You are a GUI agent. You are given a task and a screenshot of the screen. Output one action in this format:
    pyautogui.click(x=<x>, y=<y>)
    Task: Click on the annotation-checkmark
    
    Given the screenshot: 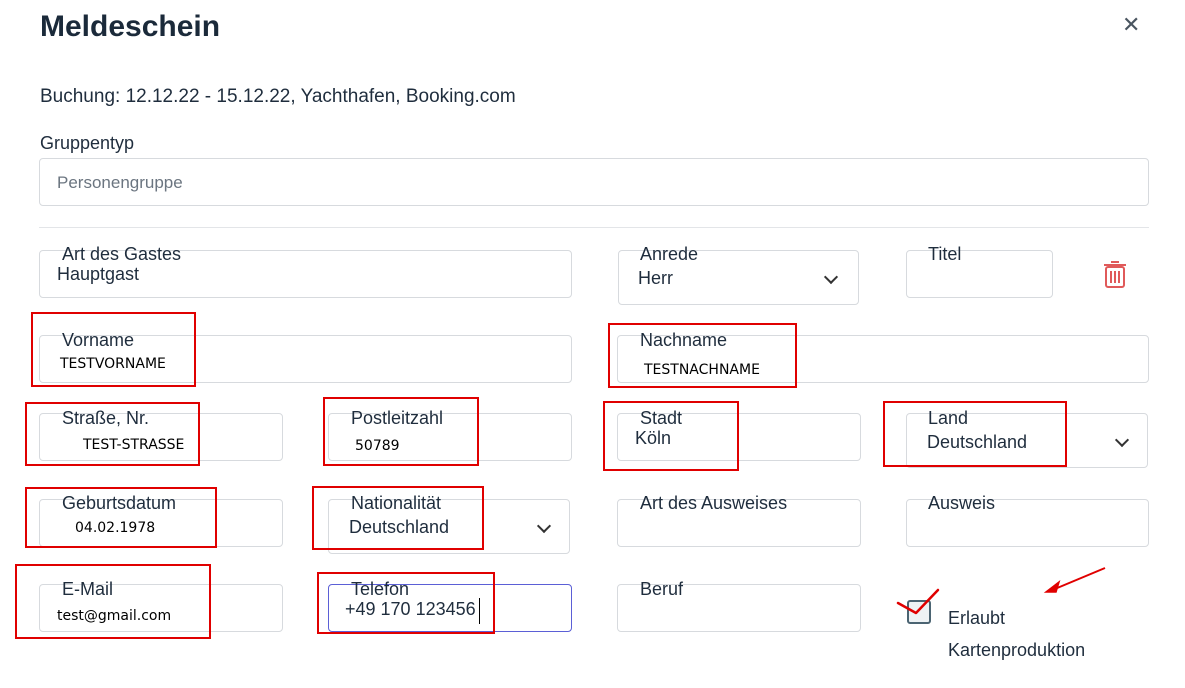 What is the action you would take?
    pyautogui.click(x=918, y=601)
    